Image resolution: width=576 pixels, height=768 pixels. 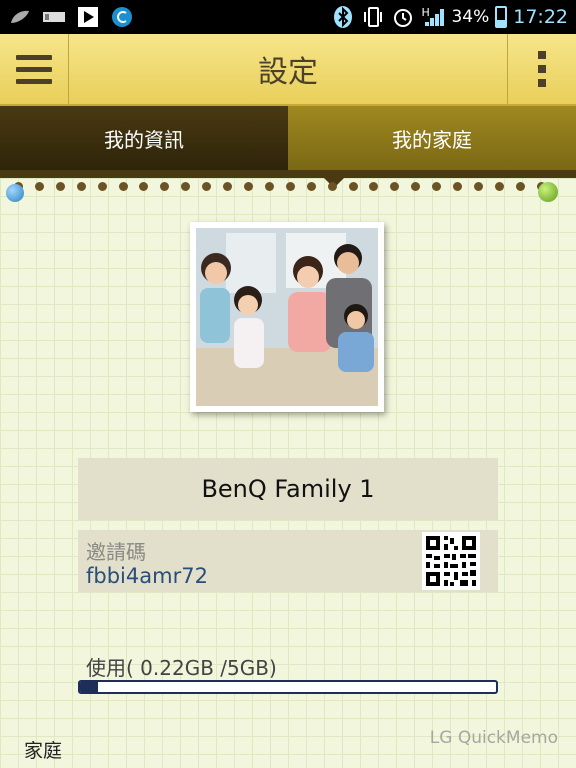 I want to click on page-title: 設定, so click(x=288, y=72).